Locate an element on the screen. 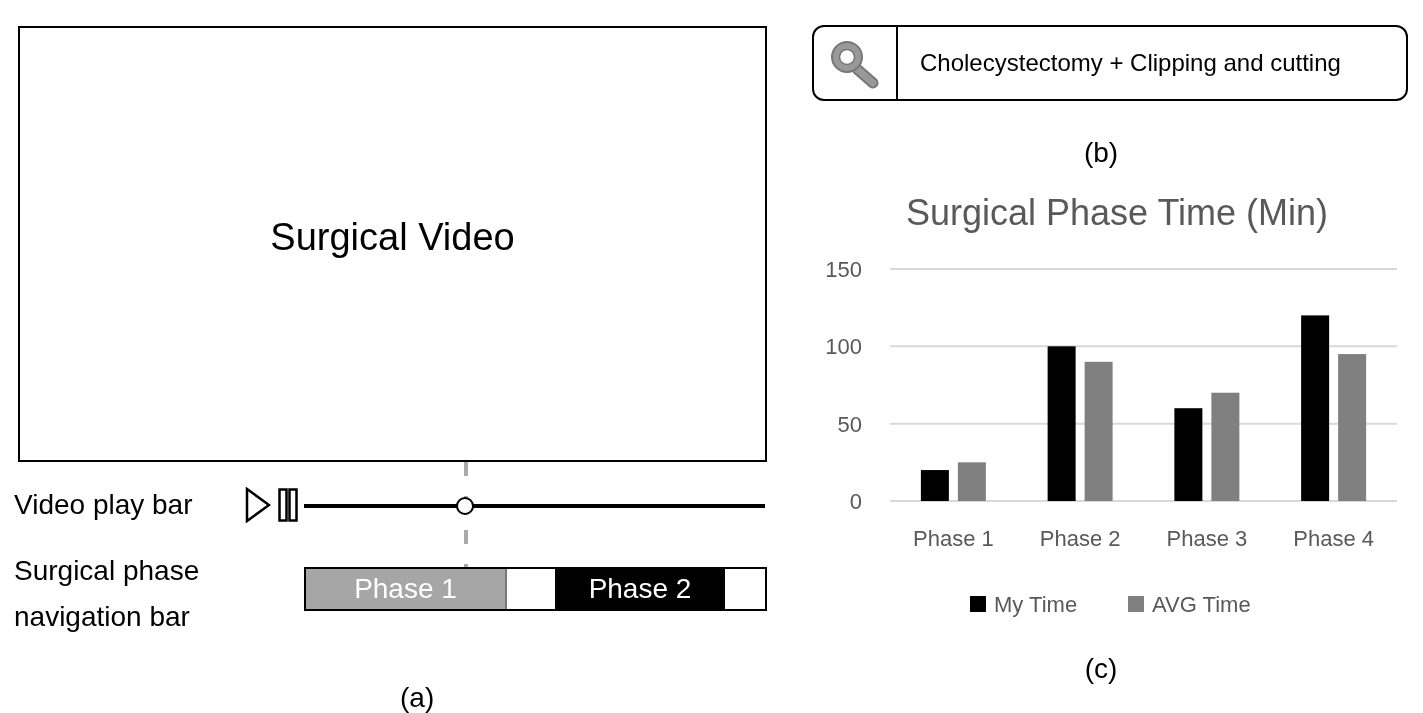 The height and width of the screenshot is (713, 1423). figure-caption: (a) is located at coordinates (418, 697).